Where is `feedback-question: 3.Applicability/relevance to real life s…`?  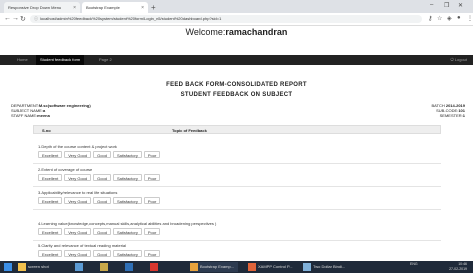
feedback-question: 3.Applicability/relevance to real life s… is located at coordinates (238, 197).